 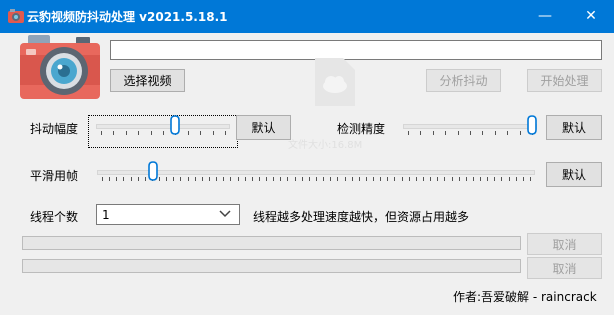 I want to click on smooth-frames-slider, so click(x=316, y=174).